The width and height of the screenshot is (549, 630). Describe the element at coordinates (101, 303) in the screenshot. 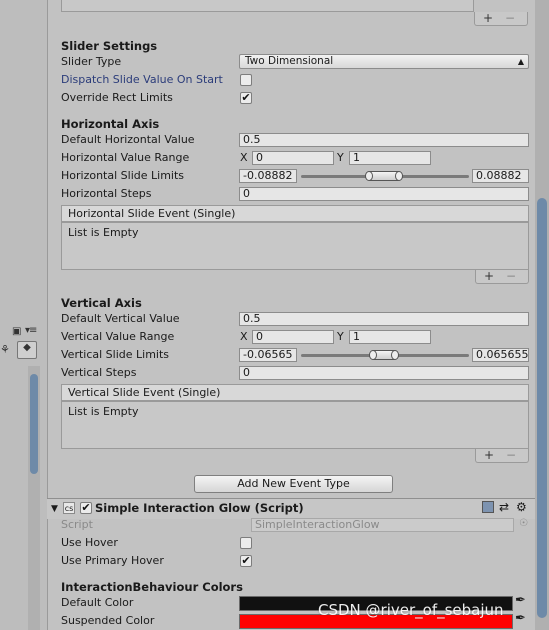

I see `vertical-axis-heading: Vertical Axis` at that location.